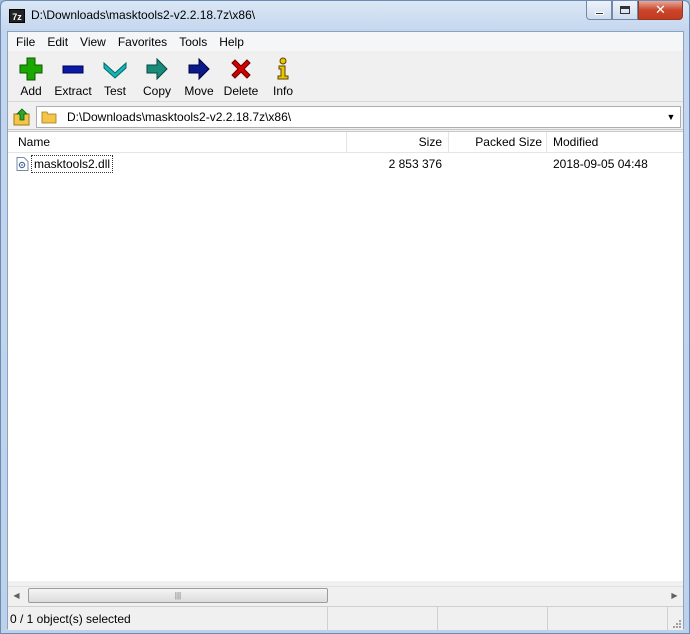 The height and width of the screenshot is (634, 690). I want to click on list-header: Name Size Packed Size Modified, so click(345, 142).